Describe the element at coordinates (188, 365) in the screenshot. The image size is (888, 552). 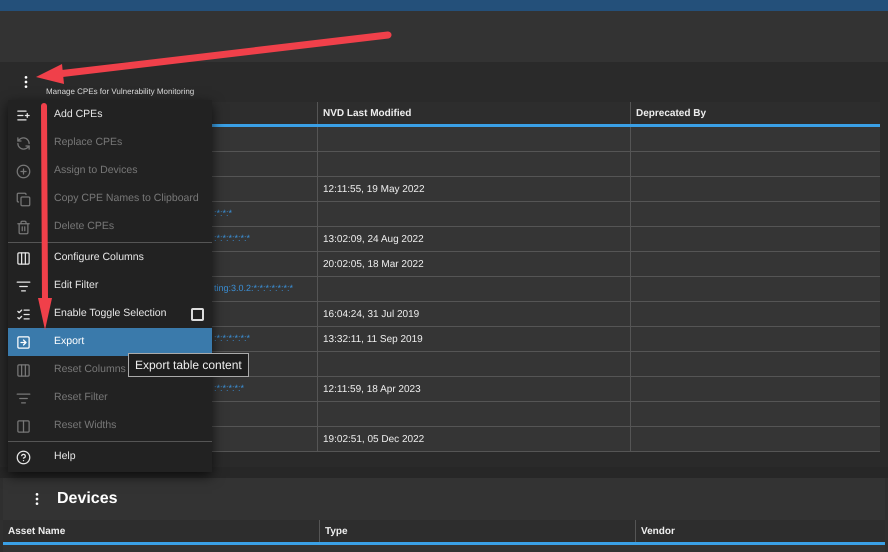
I see `tooltip: Export table content` at that location.